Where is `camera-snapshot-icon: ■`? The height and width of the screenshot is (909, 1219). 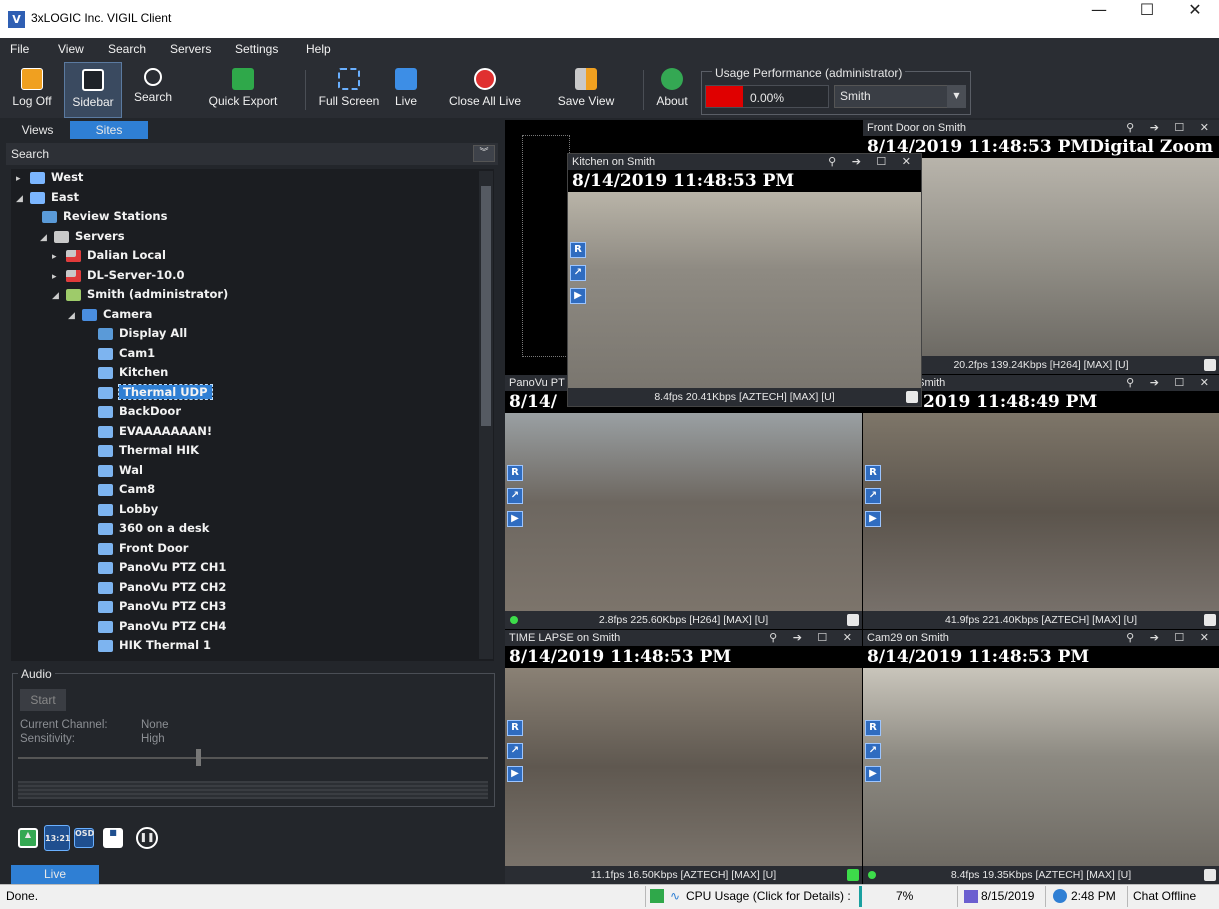 camera-snapshot-icon: ■ is located at coordinates (113, 838).